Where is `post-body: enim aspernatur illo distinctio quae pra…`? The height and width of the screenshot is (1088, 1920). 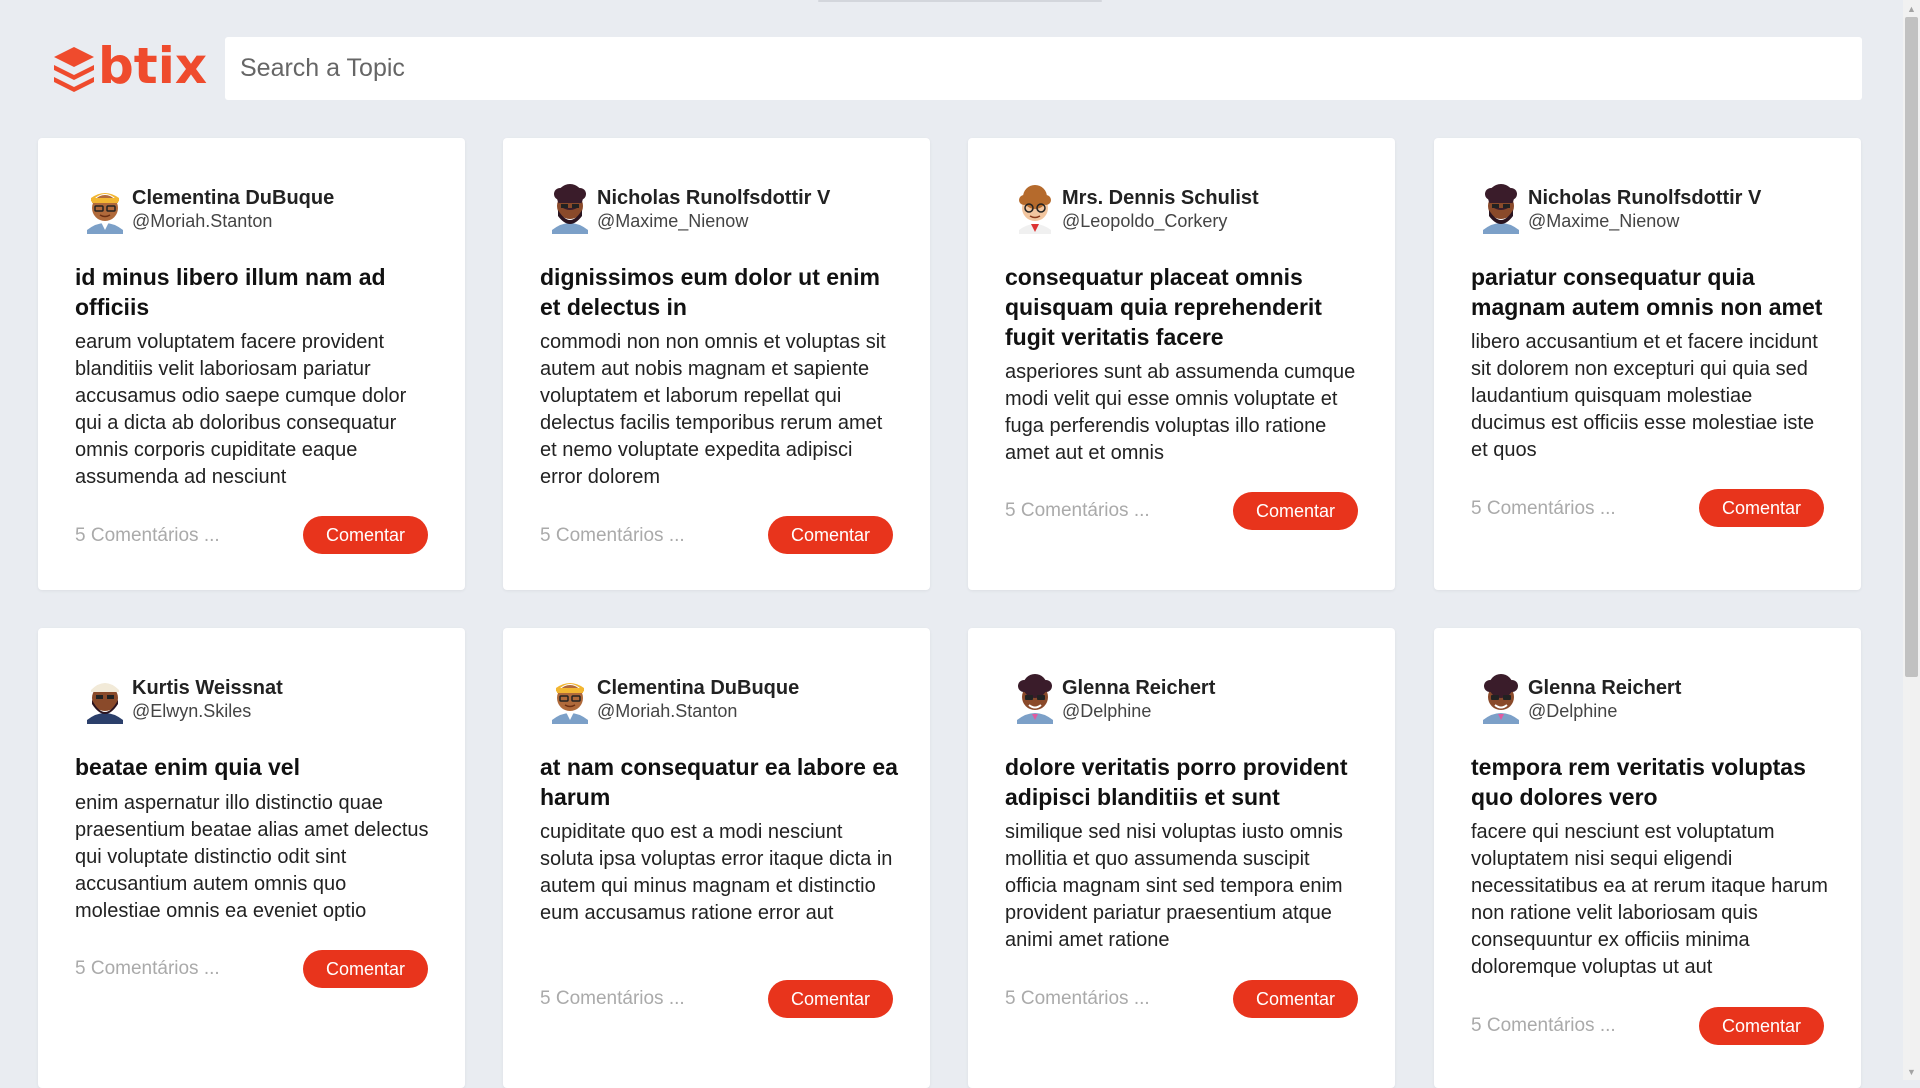
post-body: enim aspernatur illo distinctio quae pra… is located at coordinates (252, 857).